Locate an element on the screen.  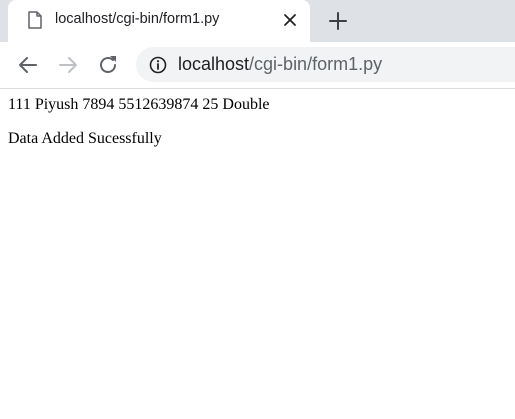
url-text: localhost/cgi-bin/form1.py is located at coordinates (280, 64).